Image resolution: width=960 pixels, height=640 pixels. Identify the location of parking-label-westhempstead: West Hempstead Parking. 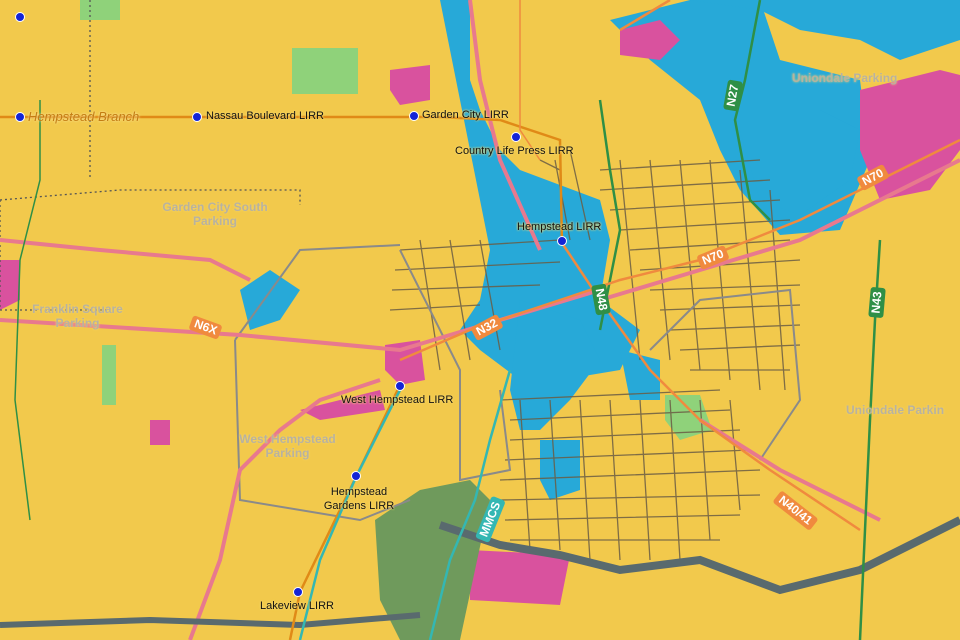
(287, 446).